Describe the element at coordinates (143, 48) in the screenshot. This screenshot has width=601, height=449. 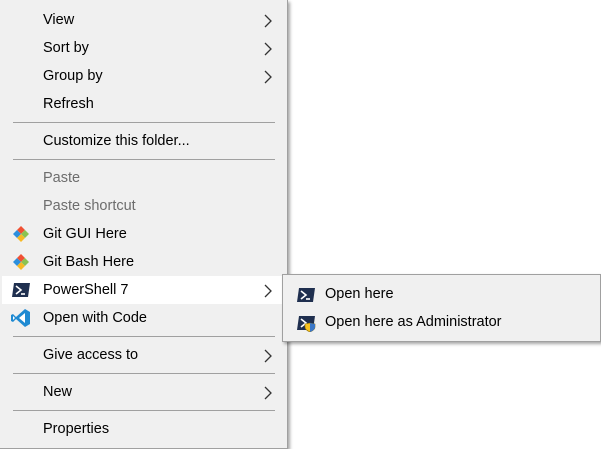
I see `menu-item-sort-by: Sort by` at that location.